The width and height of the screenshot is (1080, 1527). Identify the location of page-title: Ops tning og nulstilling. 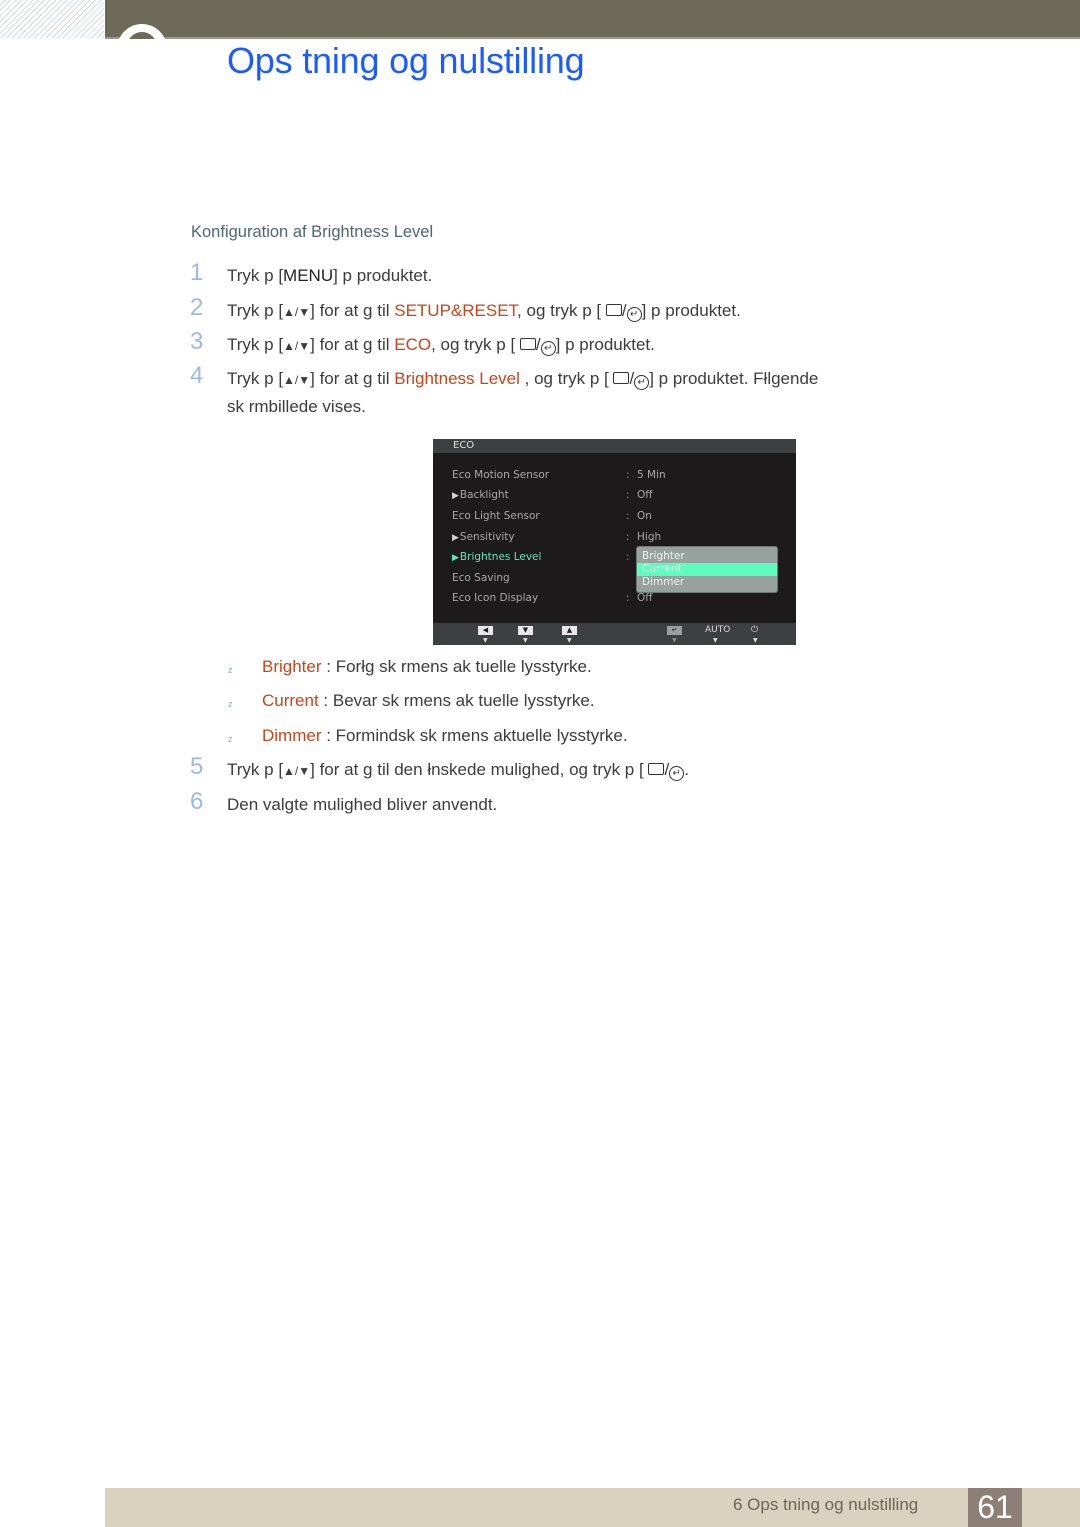
(406, 60).